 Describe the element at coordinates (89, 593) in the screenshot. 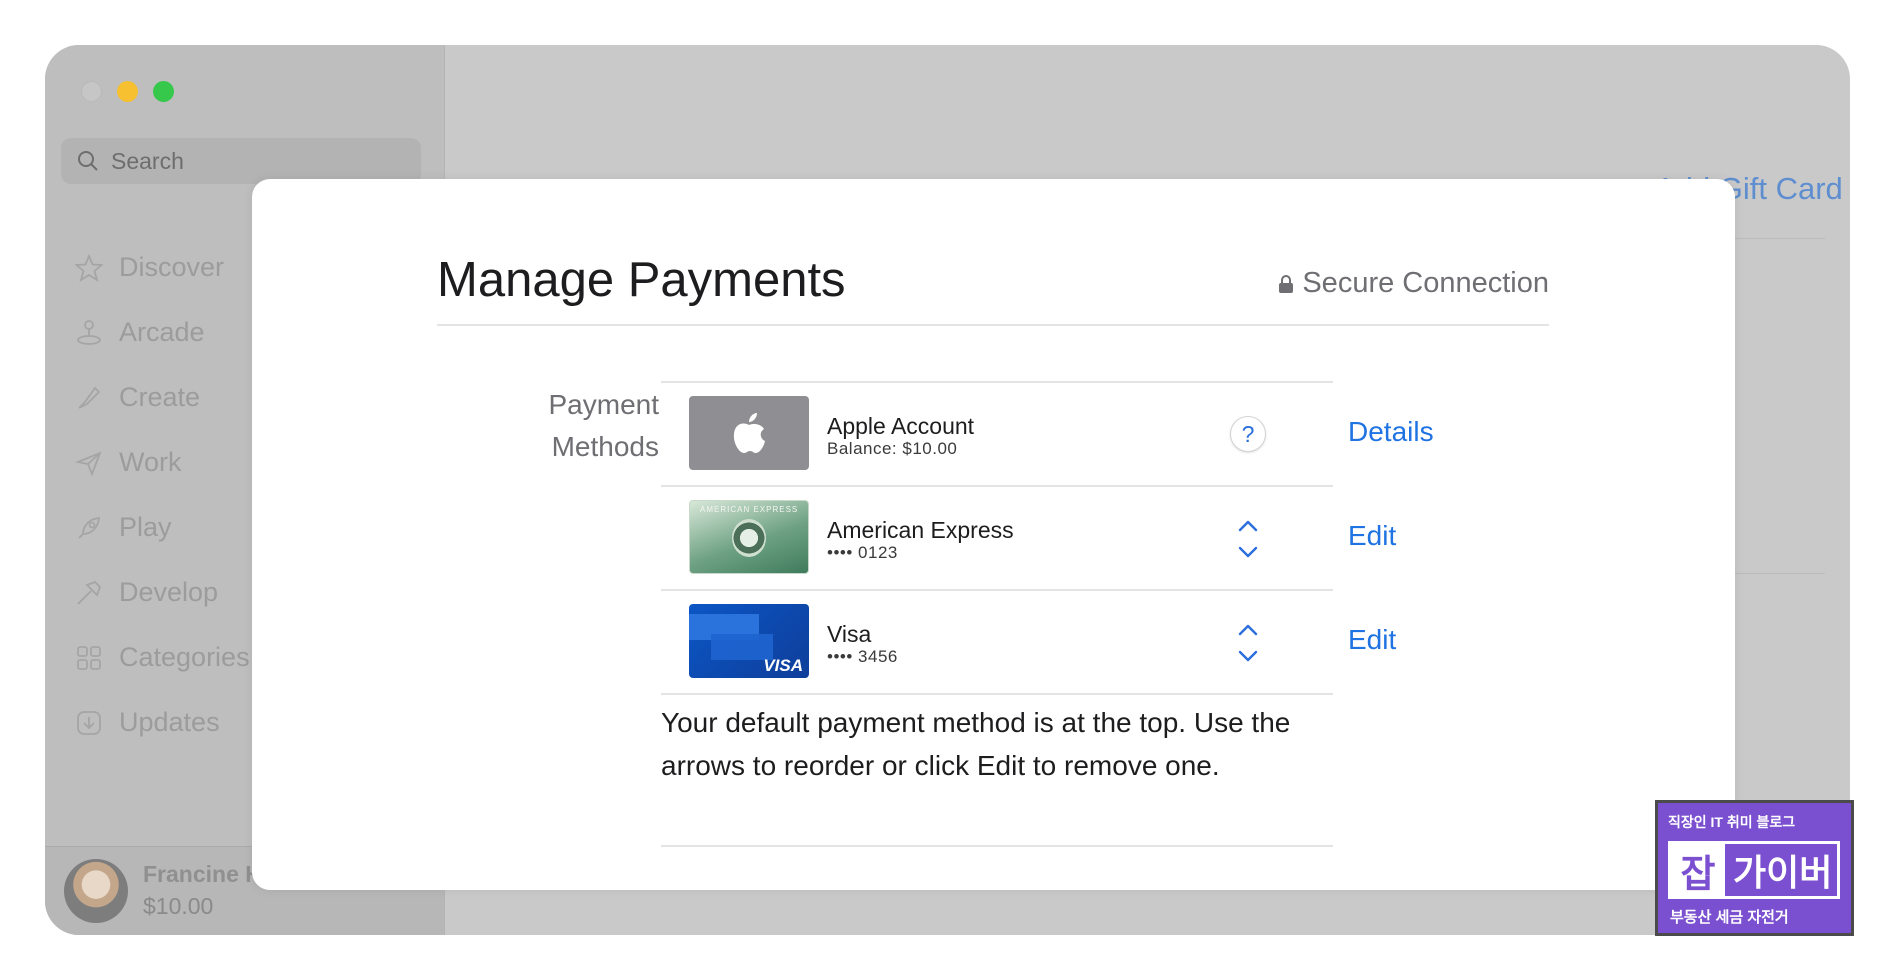

I see `hammer-icon` at that location.